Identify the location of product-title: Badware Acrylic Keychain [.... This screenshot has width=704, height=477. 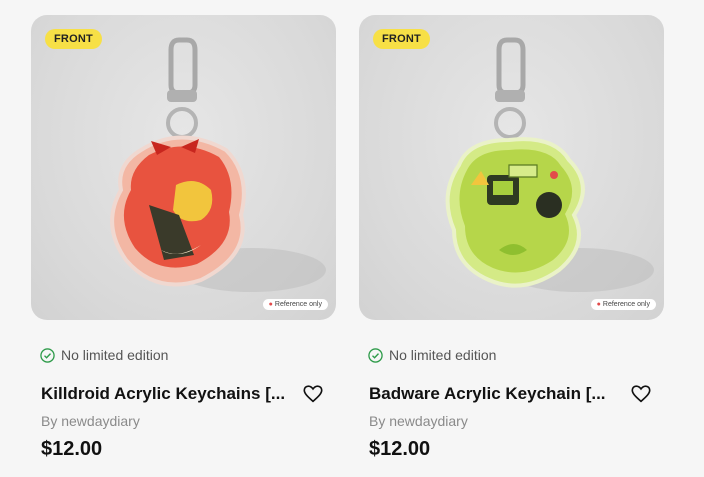
(487, 394).